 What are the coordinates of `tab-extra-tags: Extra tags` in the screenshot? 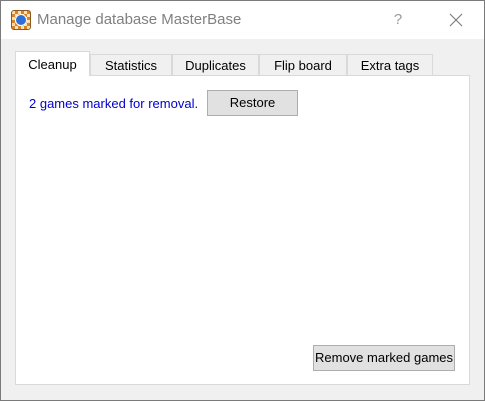 It's located at (390, 64).